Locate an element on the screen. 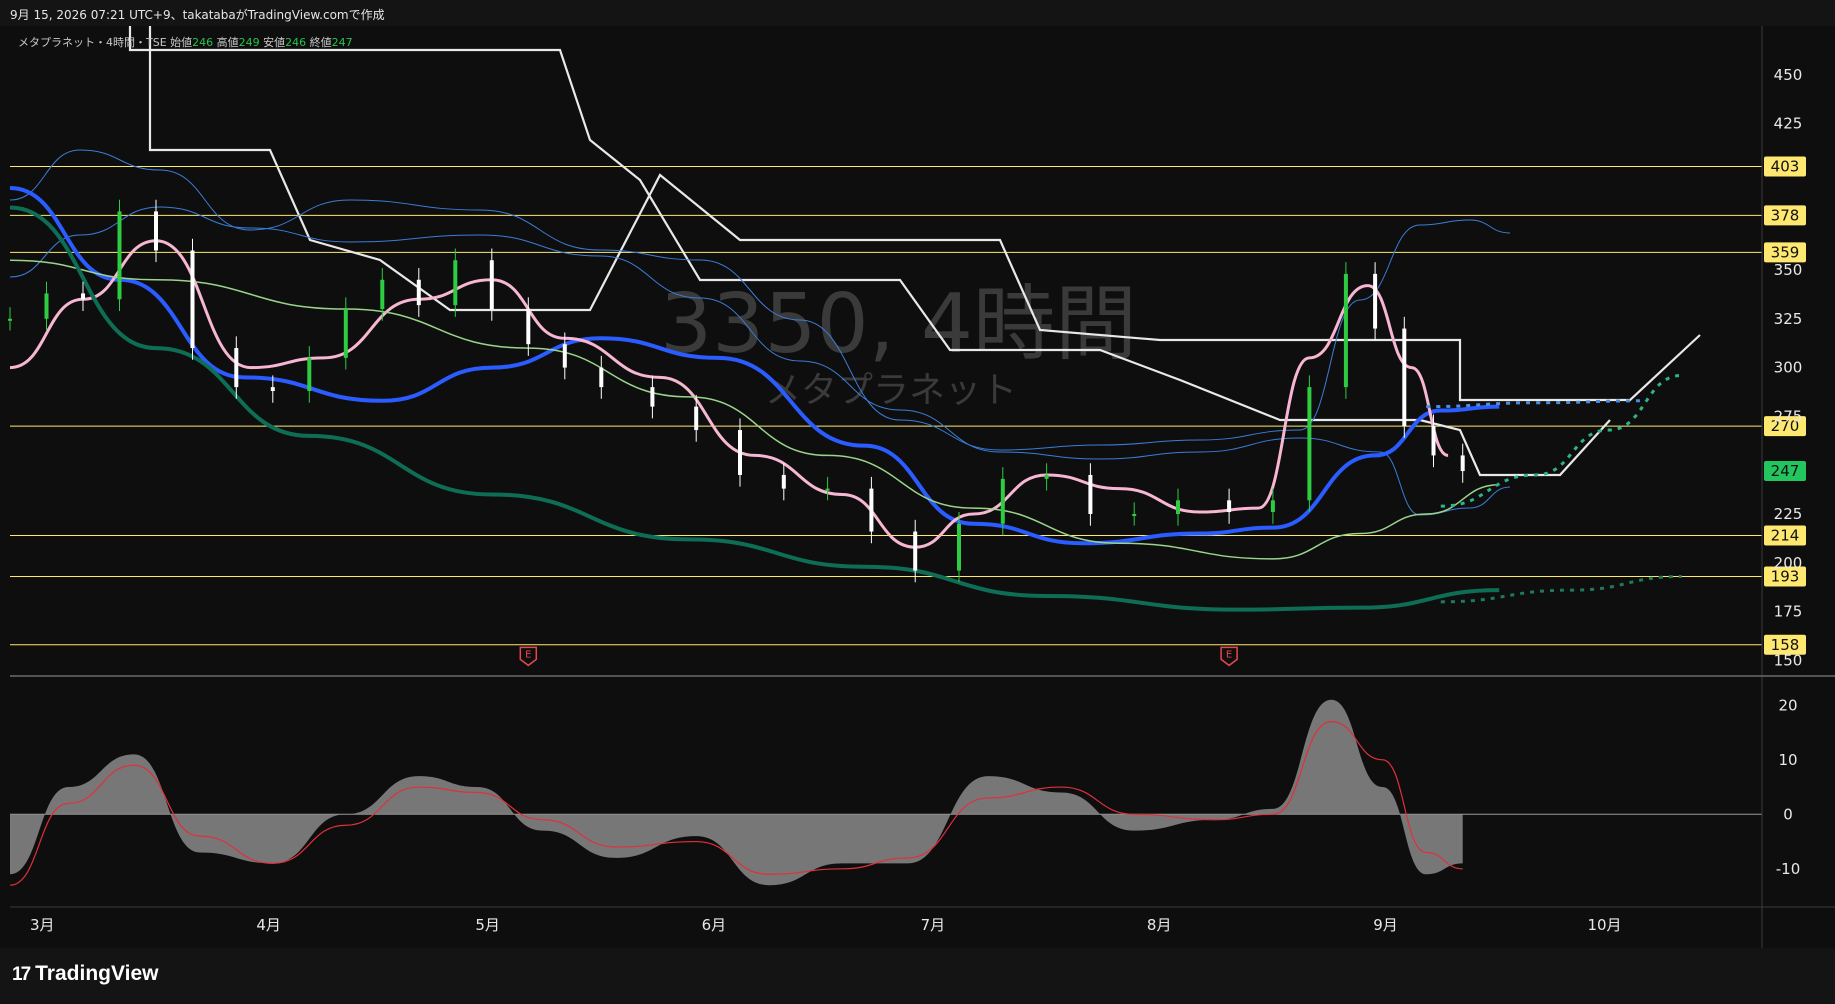  brand-name: TradingView is located at coordinates (97, 973).